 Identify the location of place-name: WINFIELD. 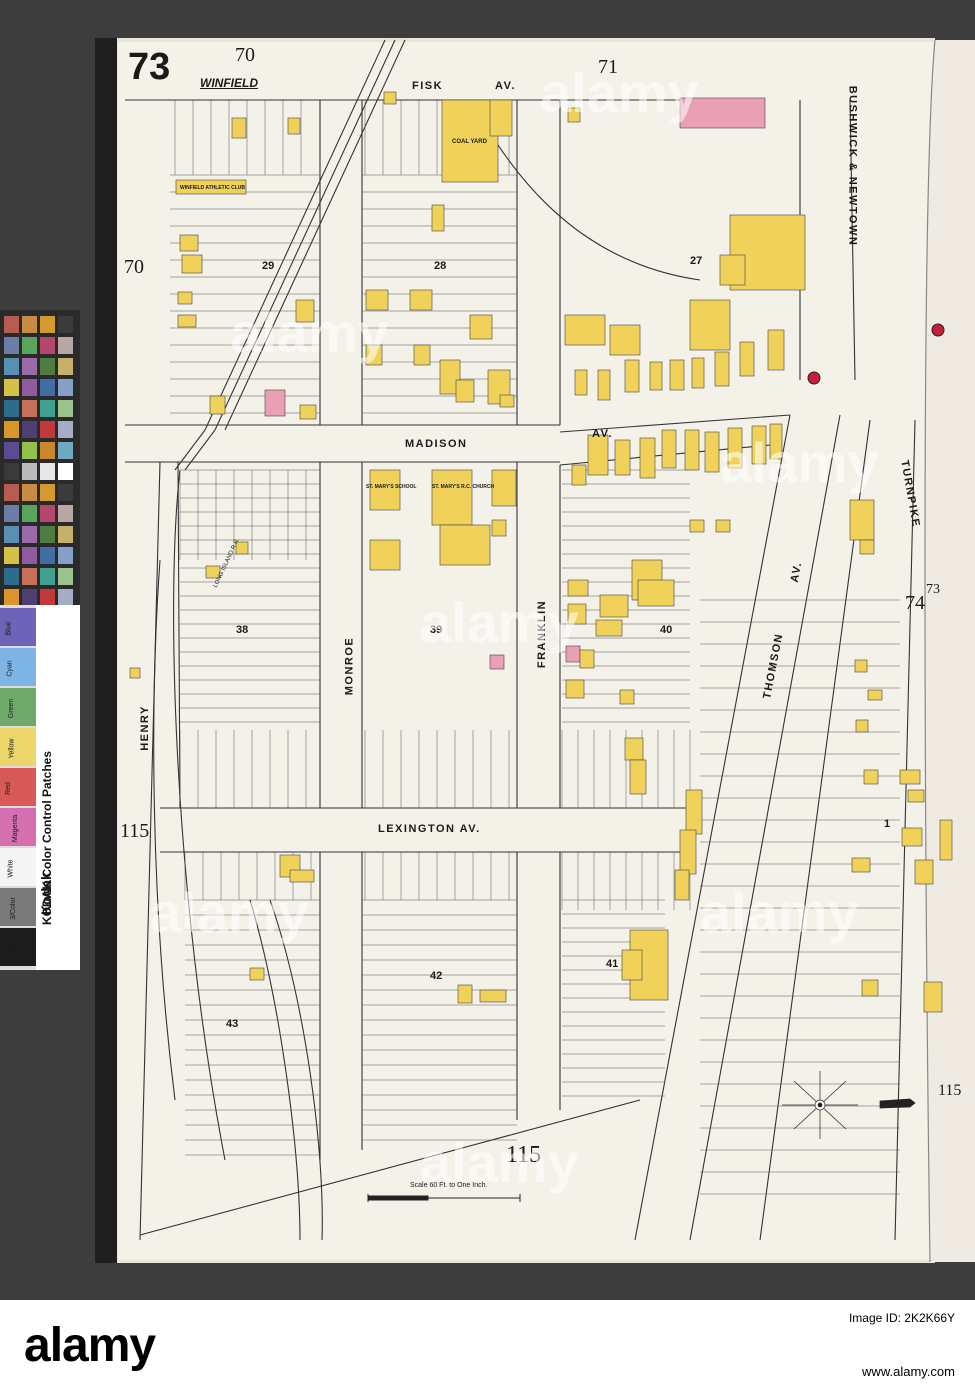
(229, 83).